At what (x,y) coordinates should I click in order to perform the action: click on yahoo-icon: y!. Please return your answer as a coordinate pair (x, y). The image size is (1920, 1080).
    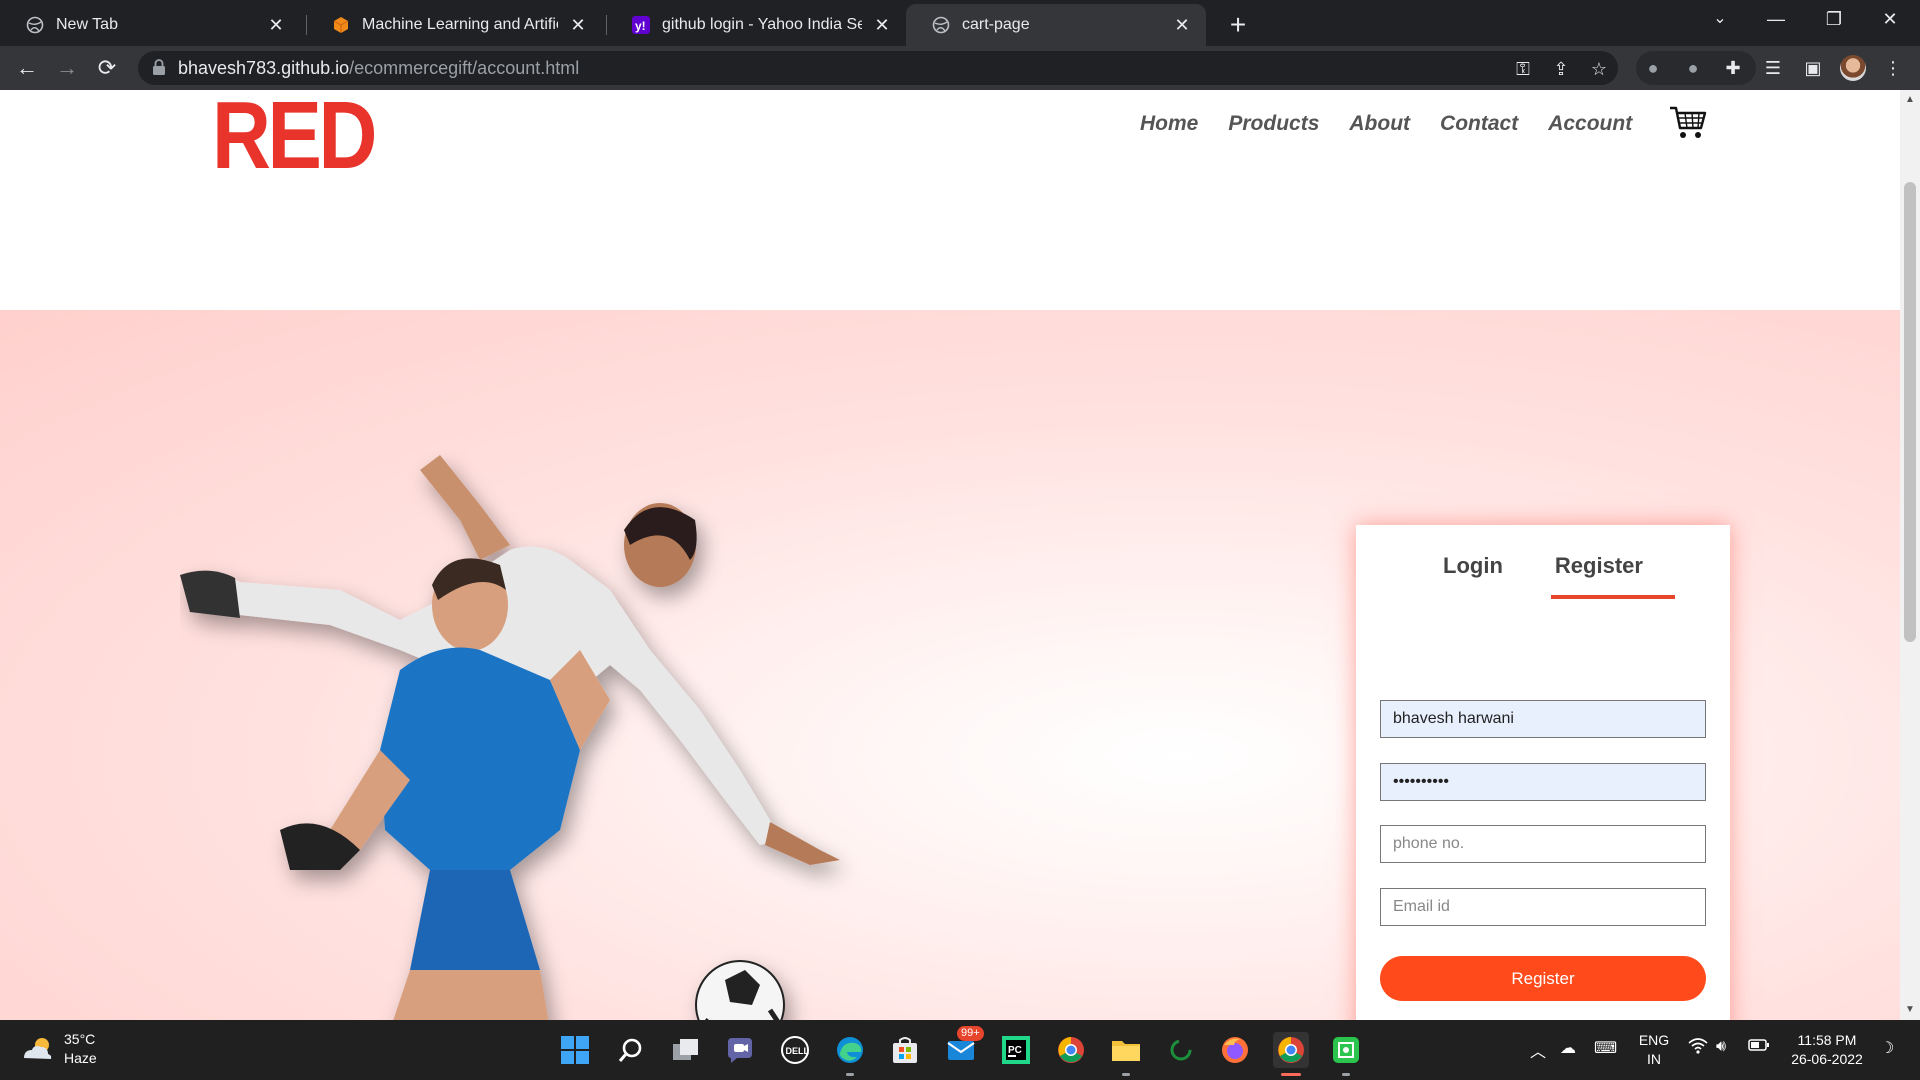
    Looking at the image, I should click on (641, 25).